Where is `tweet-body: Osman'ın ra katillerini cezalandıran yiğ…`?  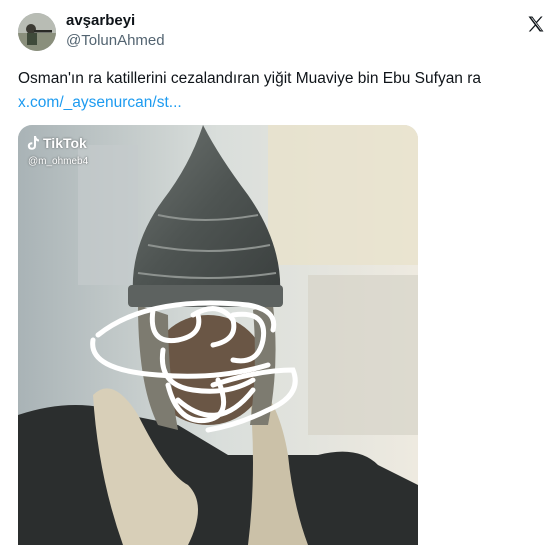 tweet-body: Osman'ın ra katillerini cezalandıran yiğ… is located at coordinates (250, 78).